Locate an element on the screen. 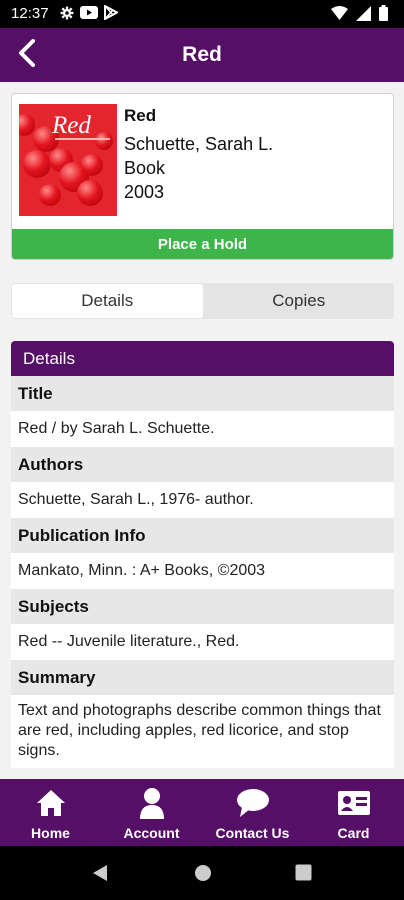 This screenshot has height=900, width=404. back-button is located at coordinates (27, 55).